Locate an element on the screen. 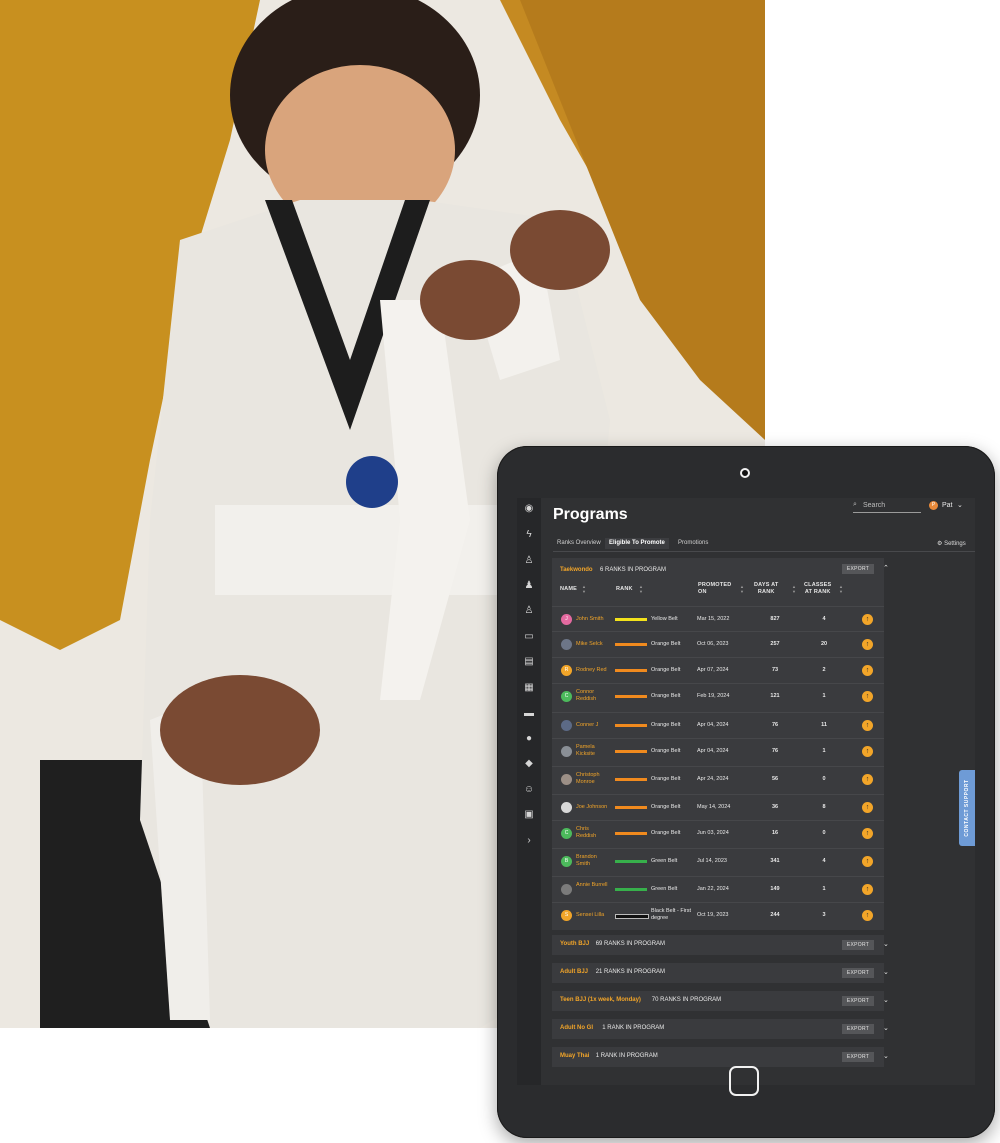 The width and height of the screenshot is (1000, 1143). rank-label: Yellow Belt is located at coordinates (664, 619).